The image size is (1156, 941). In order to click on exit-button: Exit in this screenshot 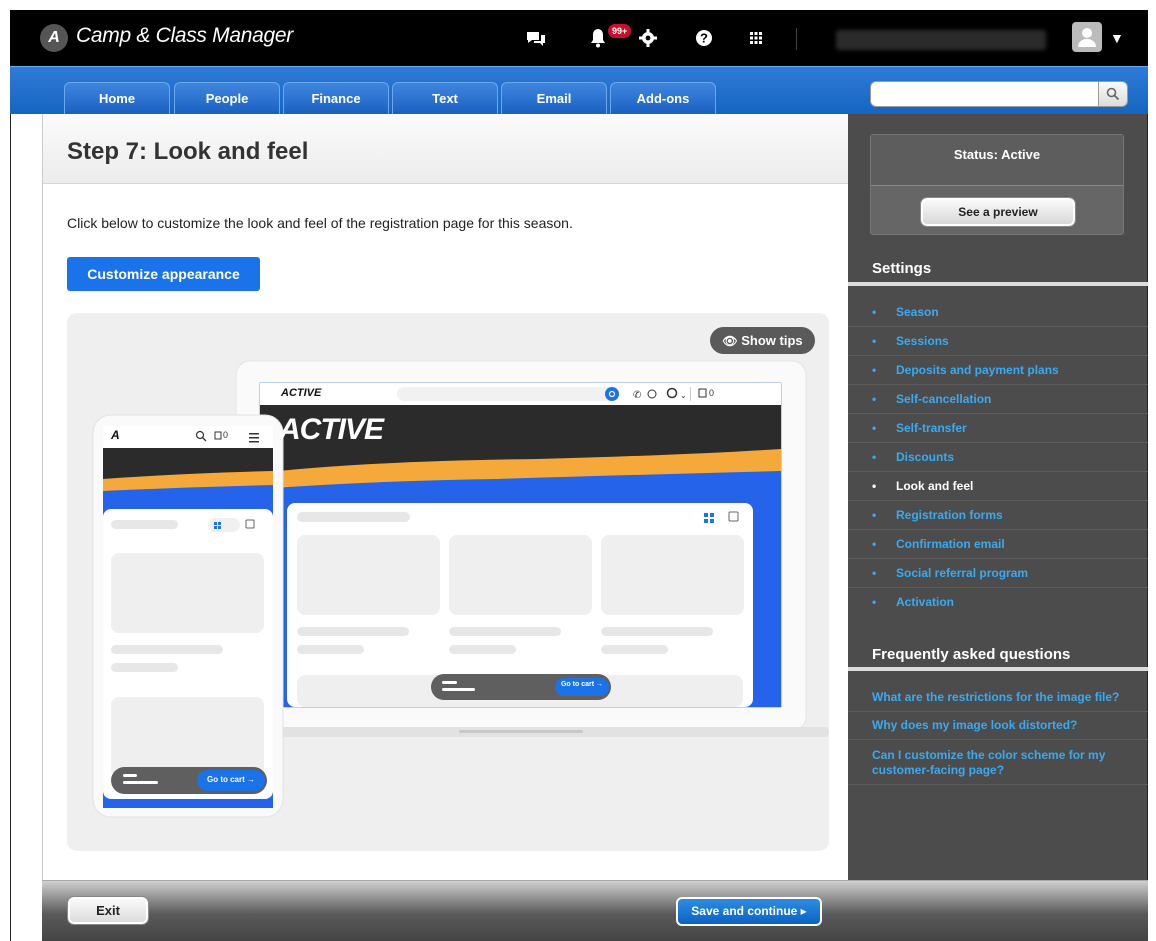, I will do `click(108, 910)`.